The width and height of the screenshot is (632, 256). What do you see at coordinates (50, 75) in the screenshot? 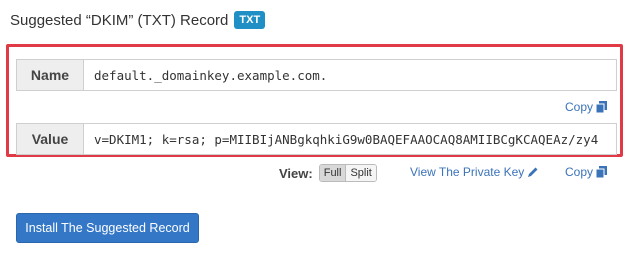
I see `name-label: Name` at bounding box center [50, 75].